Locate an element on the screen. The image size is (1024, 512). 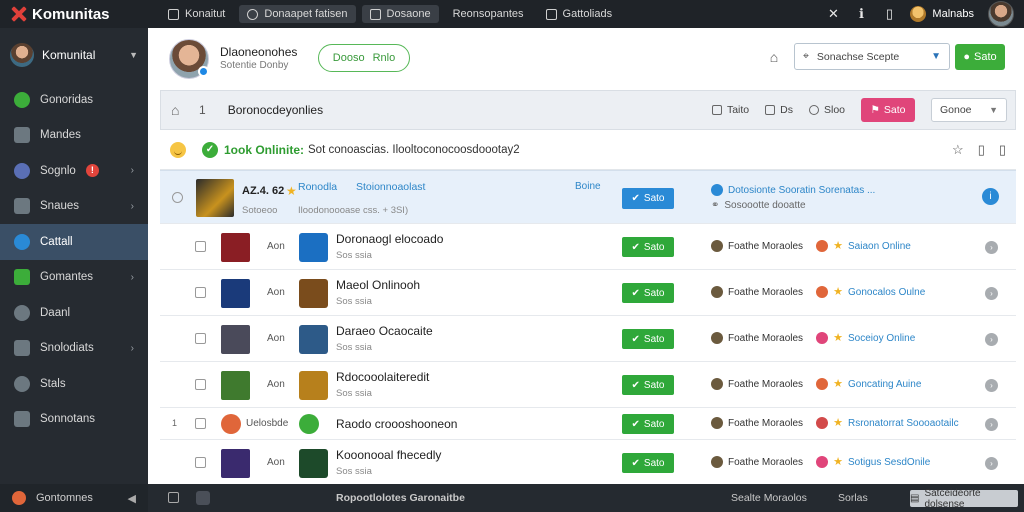
notification-icon: ⌂ is located at coordinates (774, 58).